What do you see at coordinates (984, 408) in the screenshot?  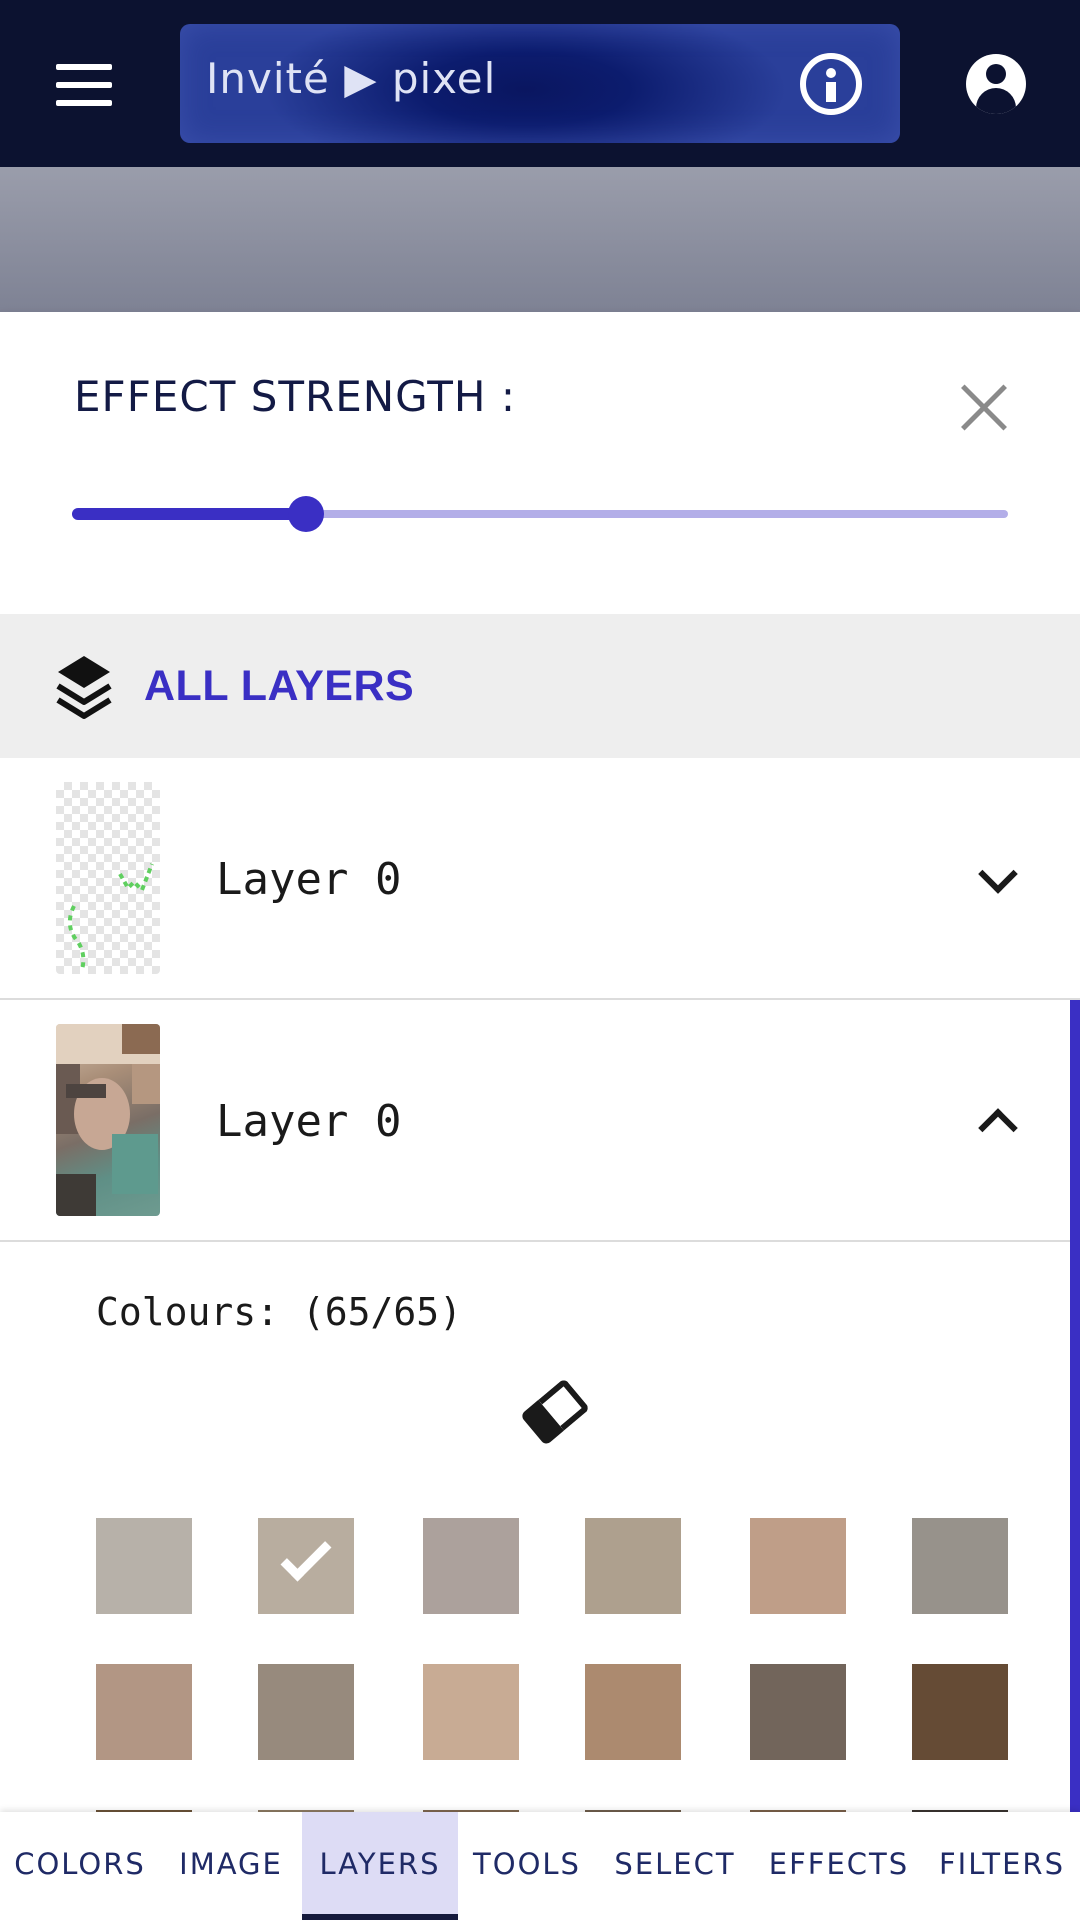 I see `close-icon` at bounding box center [984, 408].